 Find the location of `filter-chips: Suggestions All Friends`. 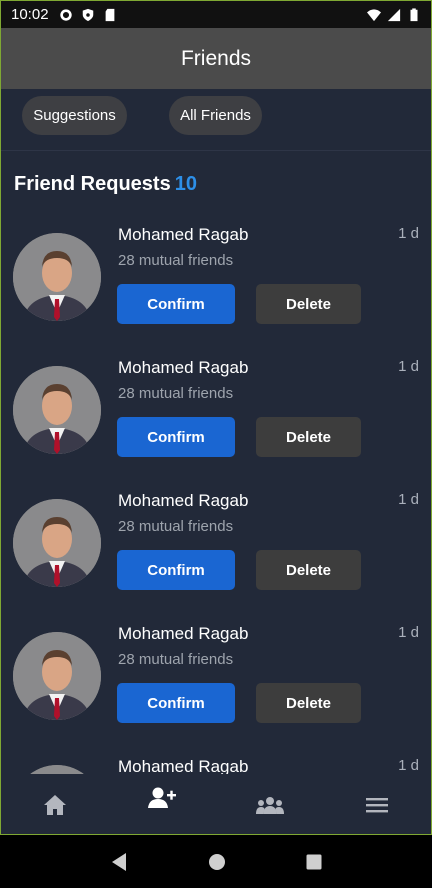

filter-chips: Suggestions All Friends is located at coordinates (216, 120).